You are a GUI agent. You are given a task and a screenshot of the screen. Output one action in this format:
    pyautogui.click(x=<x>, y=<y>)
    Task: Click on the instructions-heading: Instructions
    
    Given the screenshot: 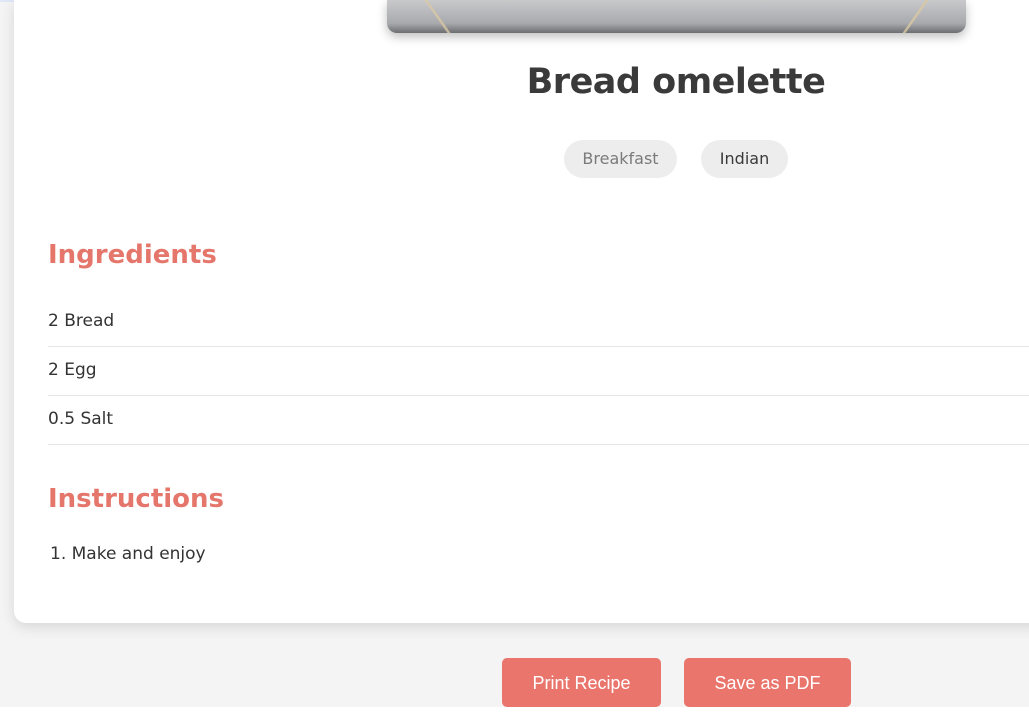 What is the action you would take?
    pyautogui.click(x=136, y=499)
    